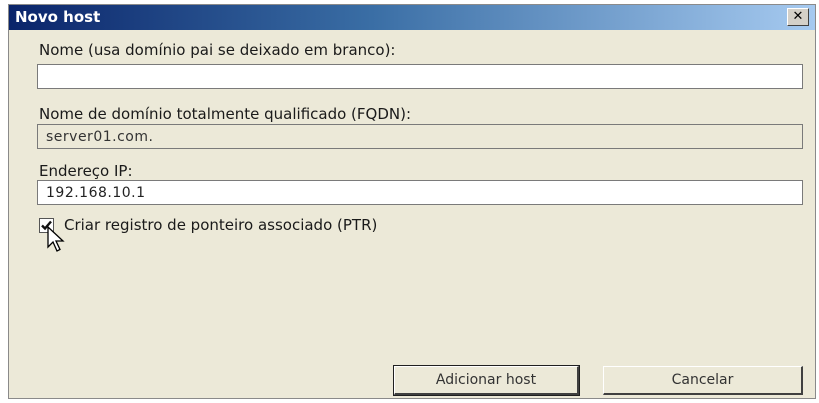 Image resolution: width=819 pixels, height=403 pixels. I want to click on close-button: ✕, so click(798, 17).